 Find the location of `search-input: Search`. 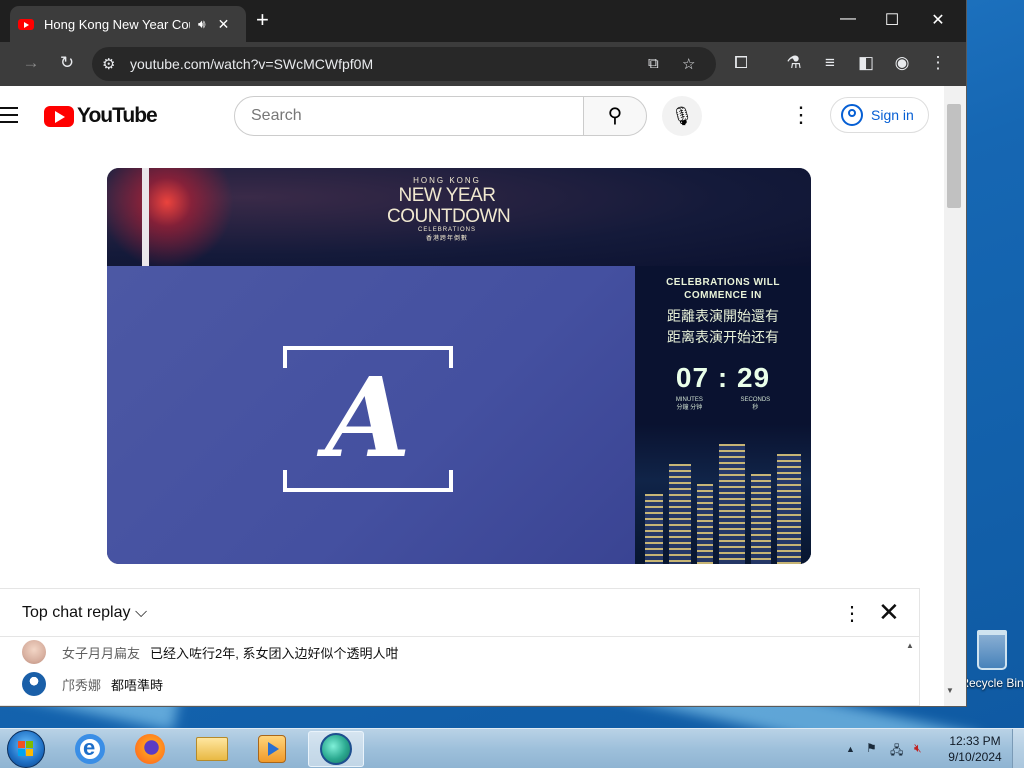

search-input: Search is located at coordinates (409, 116).